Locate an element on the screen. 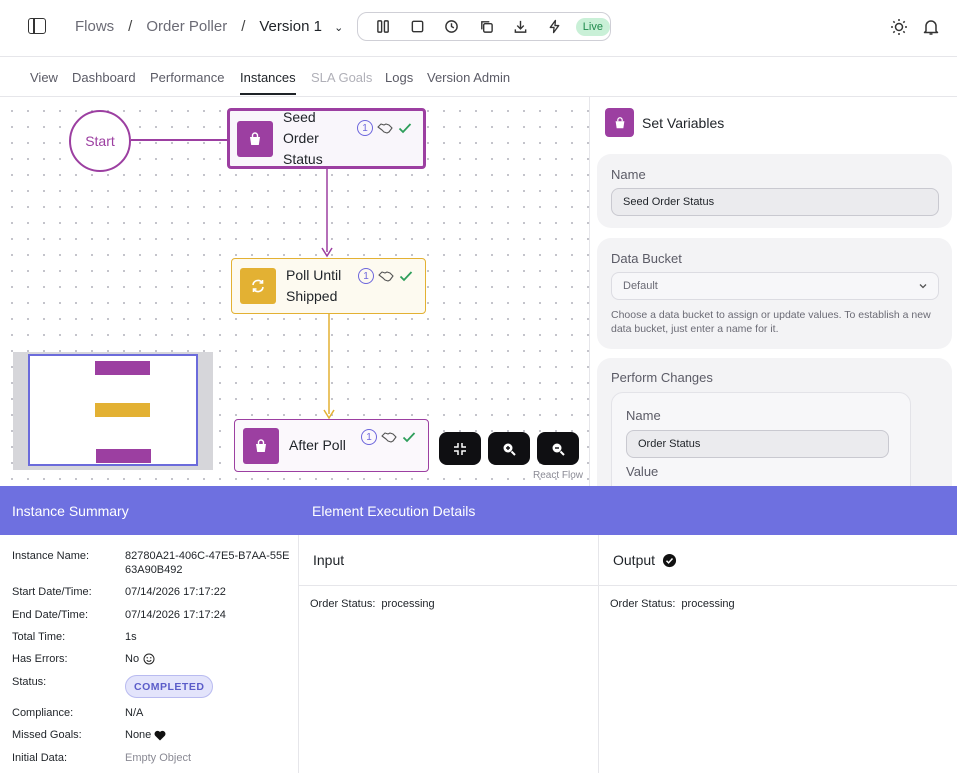  data-bucket-value: Default is located at coordinates (640, 286).